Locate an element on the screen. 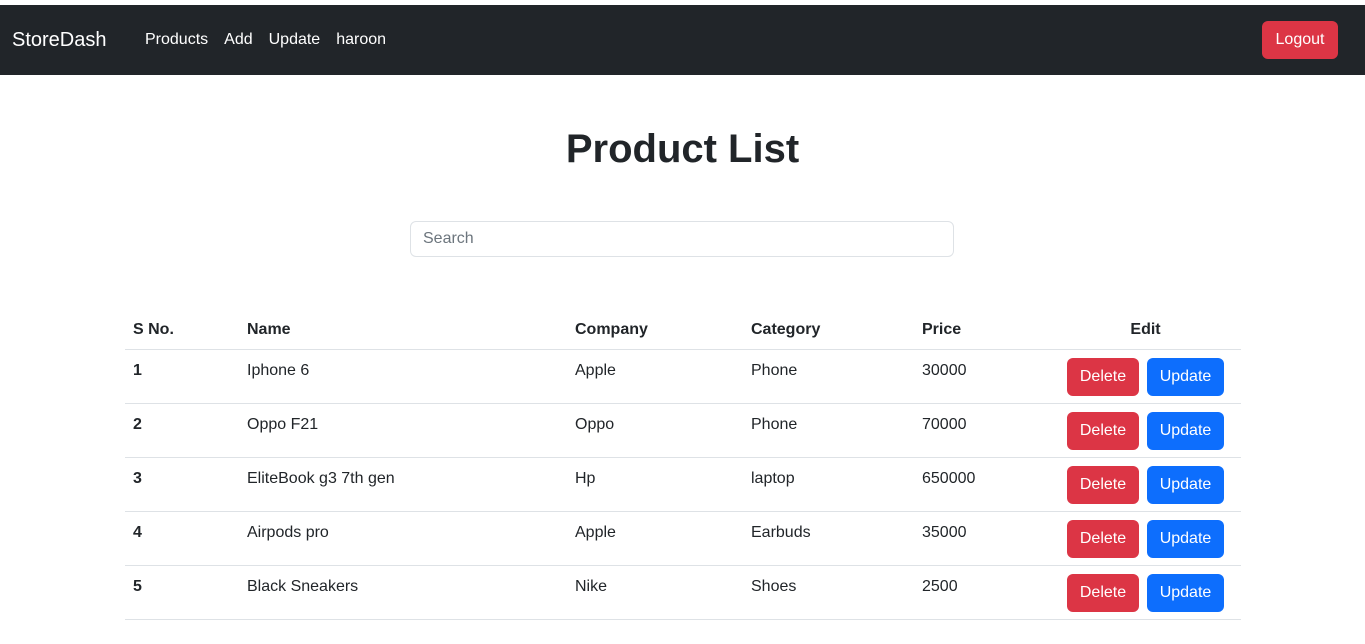  header-edit: Edit is located at coordinates (1145, 330).